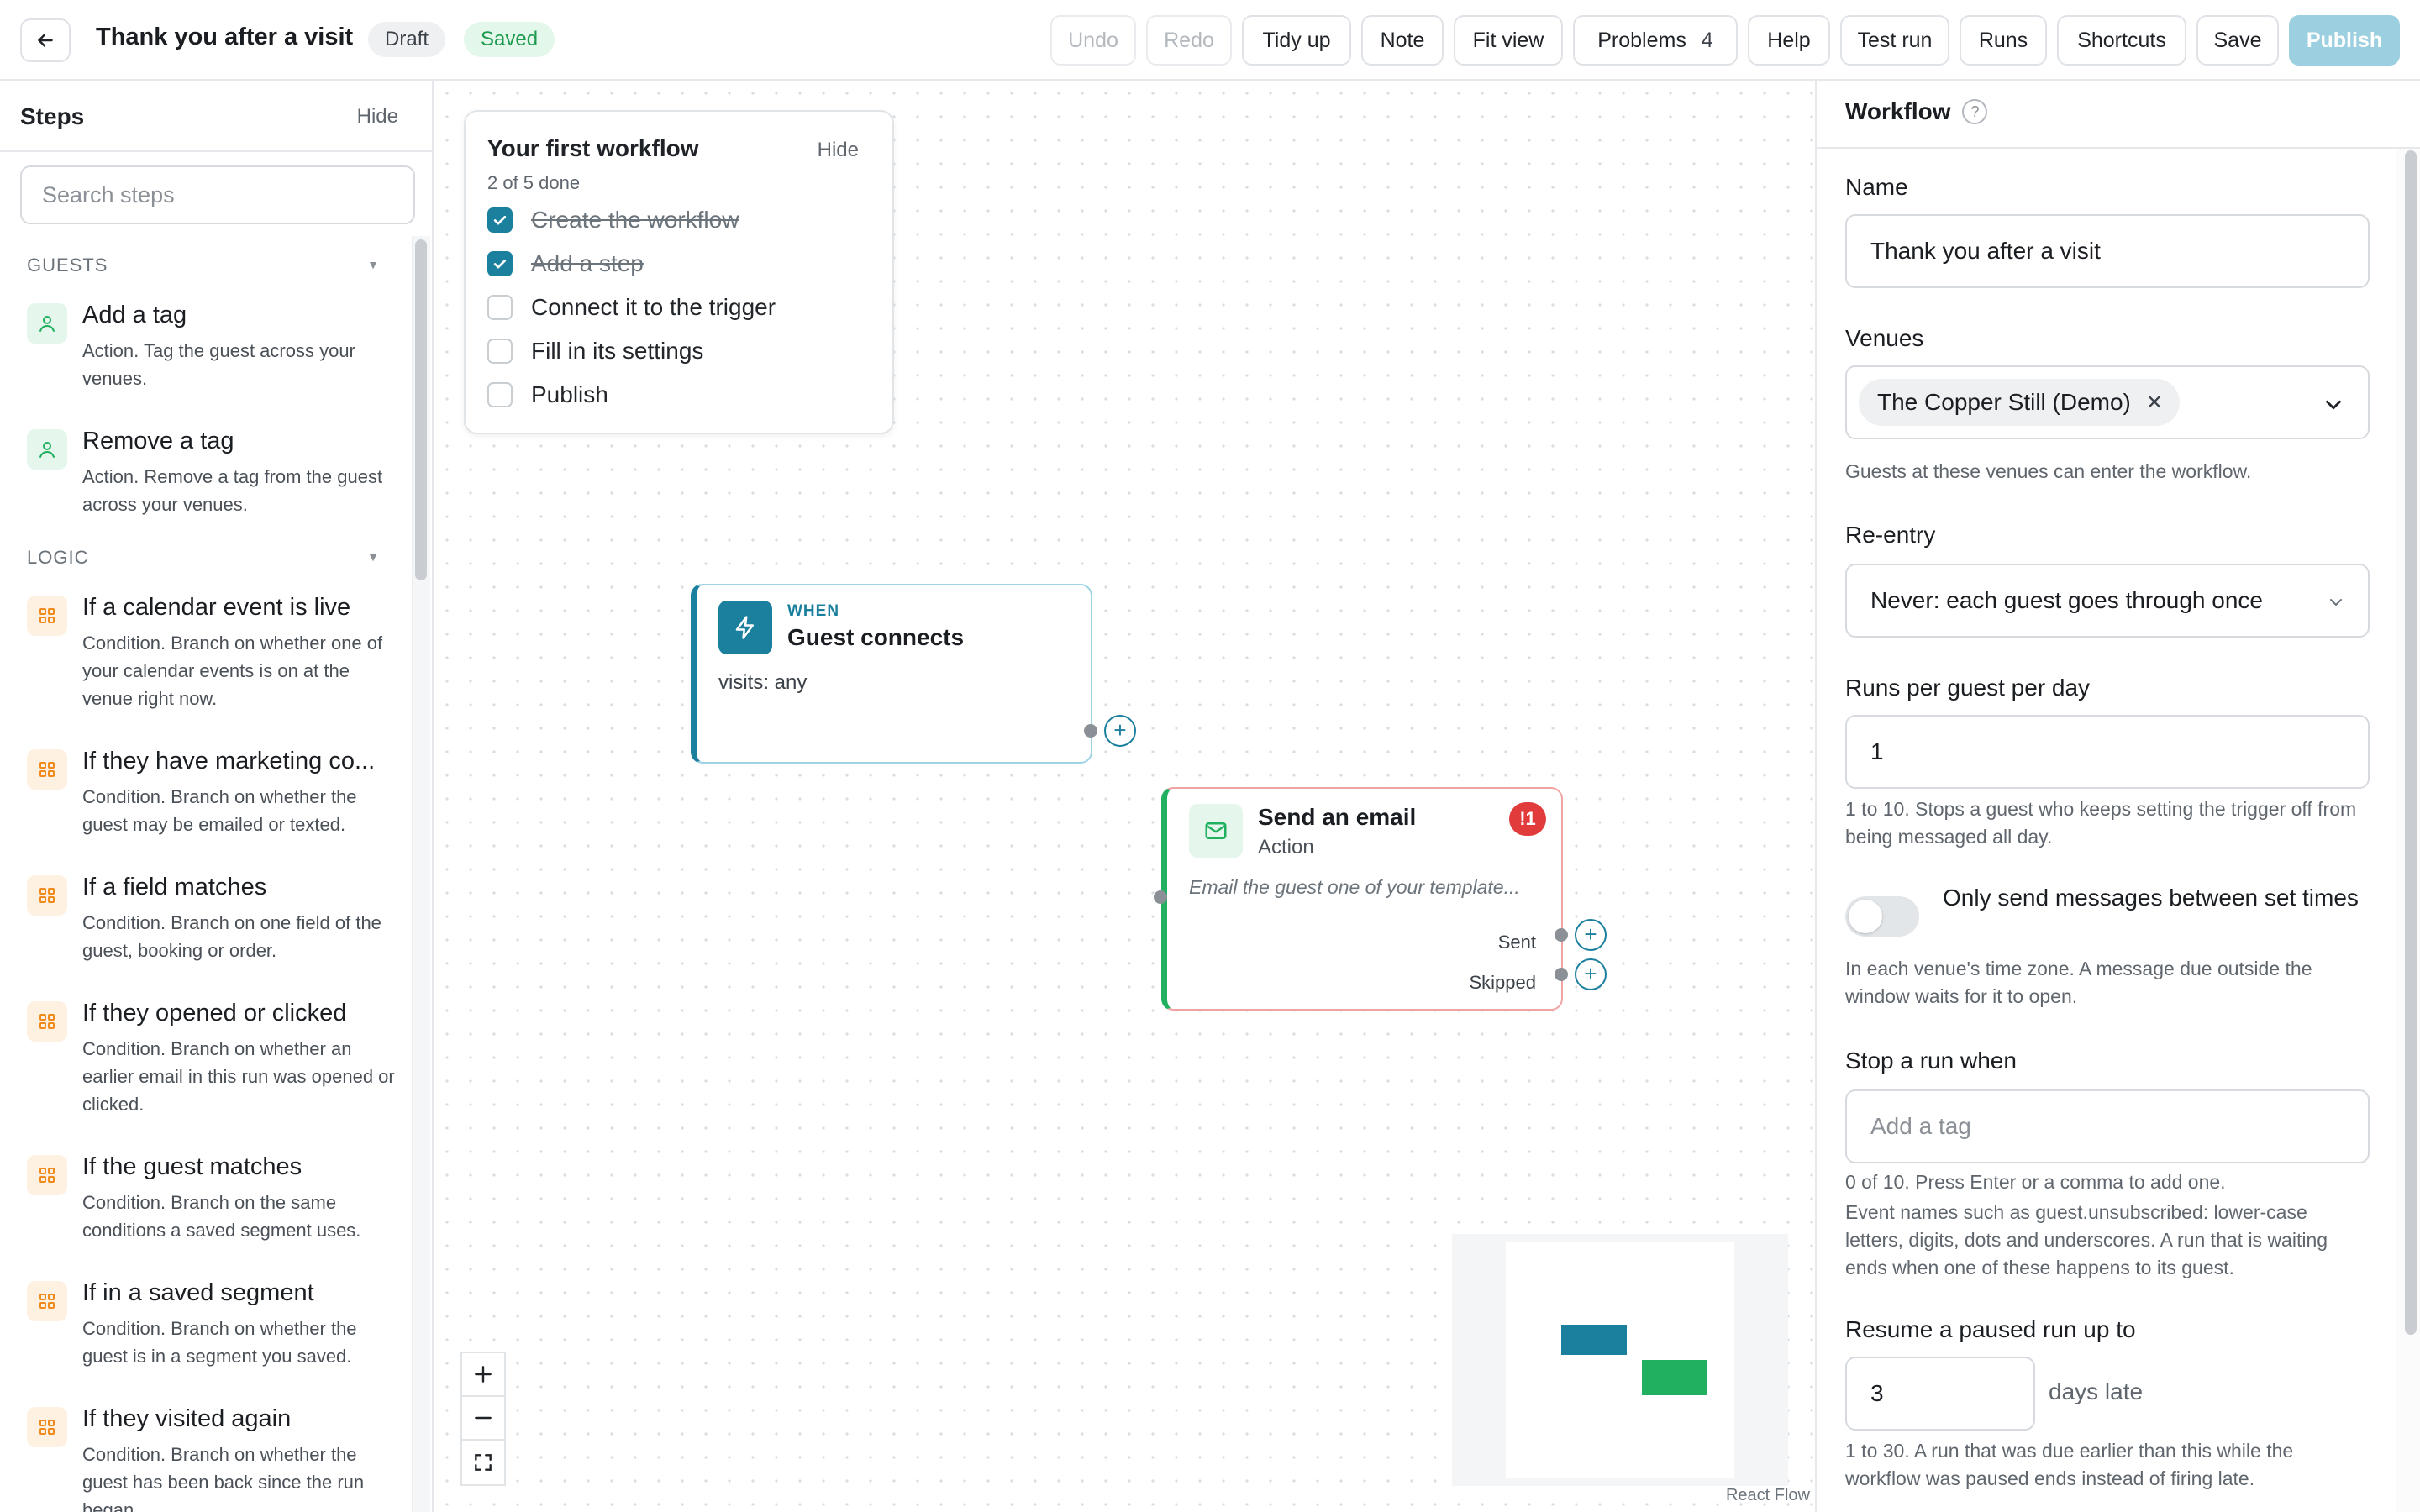 This screenshot has width=2420, height=1512. I want to click on tidy-up-button: Tidy up, so click(1296, 40).